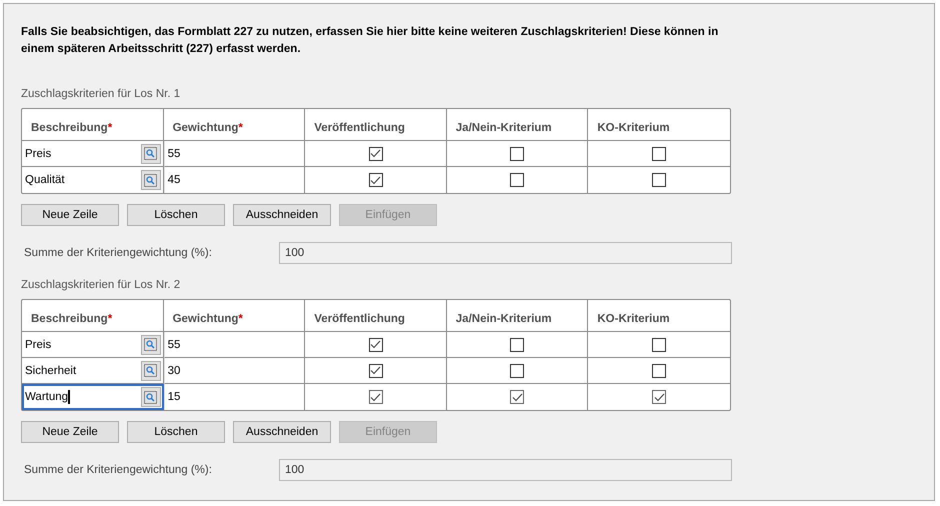 This screenshot has width=940, height=506. What do you see at coordinates (93, 371) in the screenshot?
I see `description-field: Sicherheit` at bounding box center [93, 371].